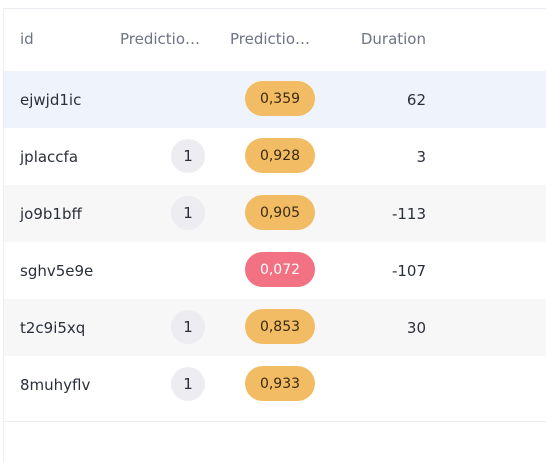 This screenshot has height=462, width=546. Describe the element at coordinates (385, 39) in the screenshot. I see `column-header-duration: Duration` at that location.